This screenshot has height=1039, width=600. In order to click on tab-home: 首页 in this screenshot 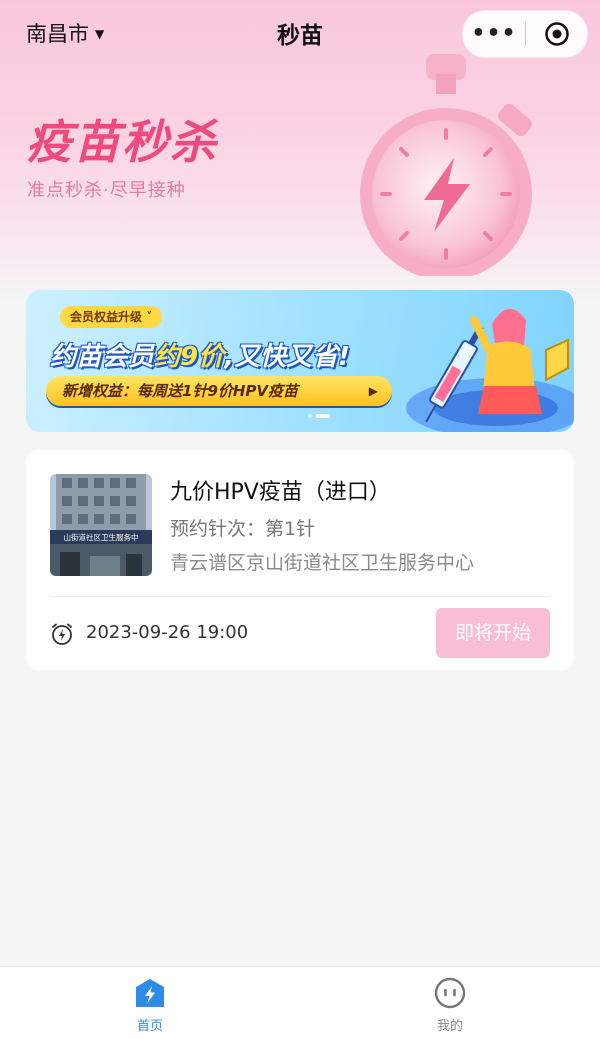, I will do `click(150, 1006)`.